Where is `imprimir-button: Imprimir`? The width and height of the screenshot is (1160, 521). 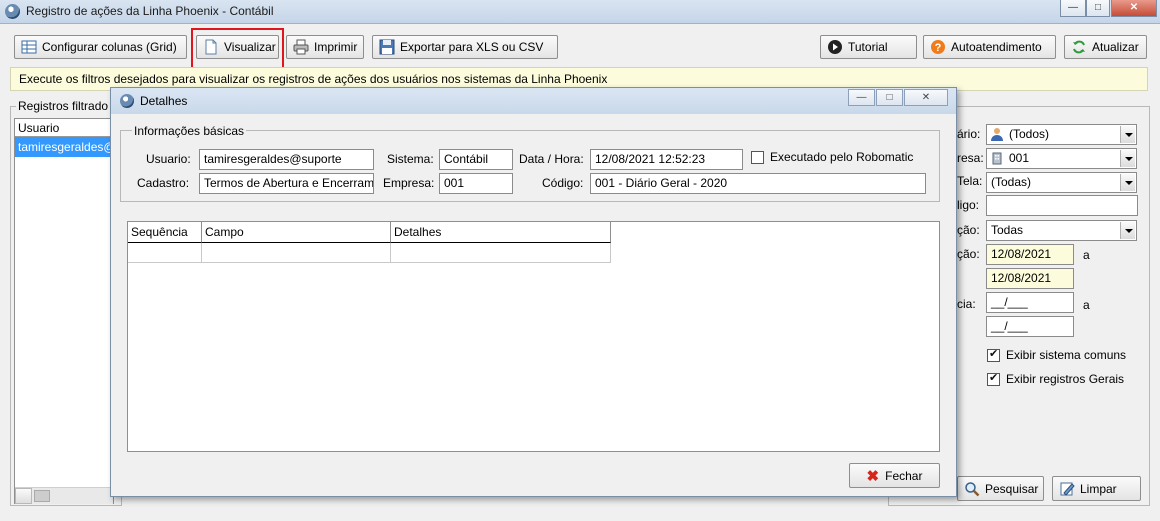
imprimir-button: Imprimir is located at coordinates (325, 47).